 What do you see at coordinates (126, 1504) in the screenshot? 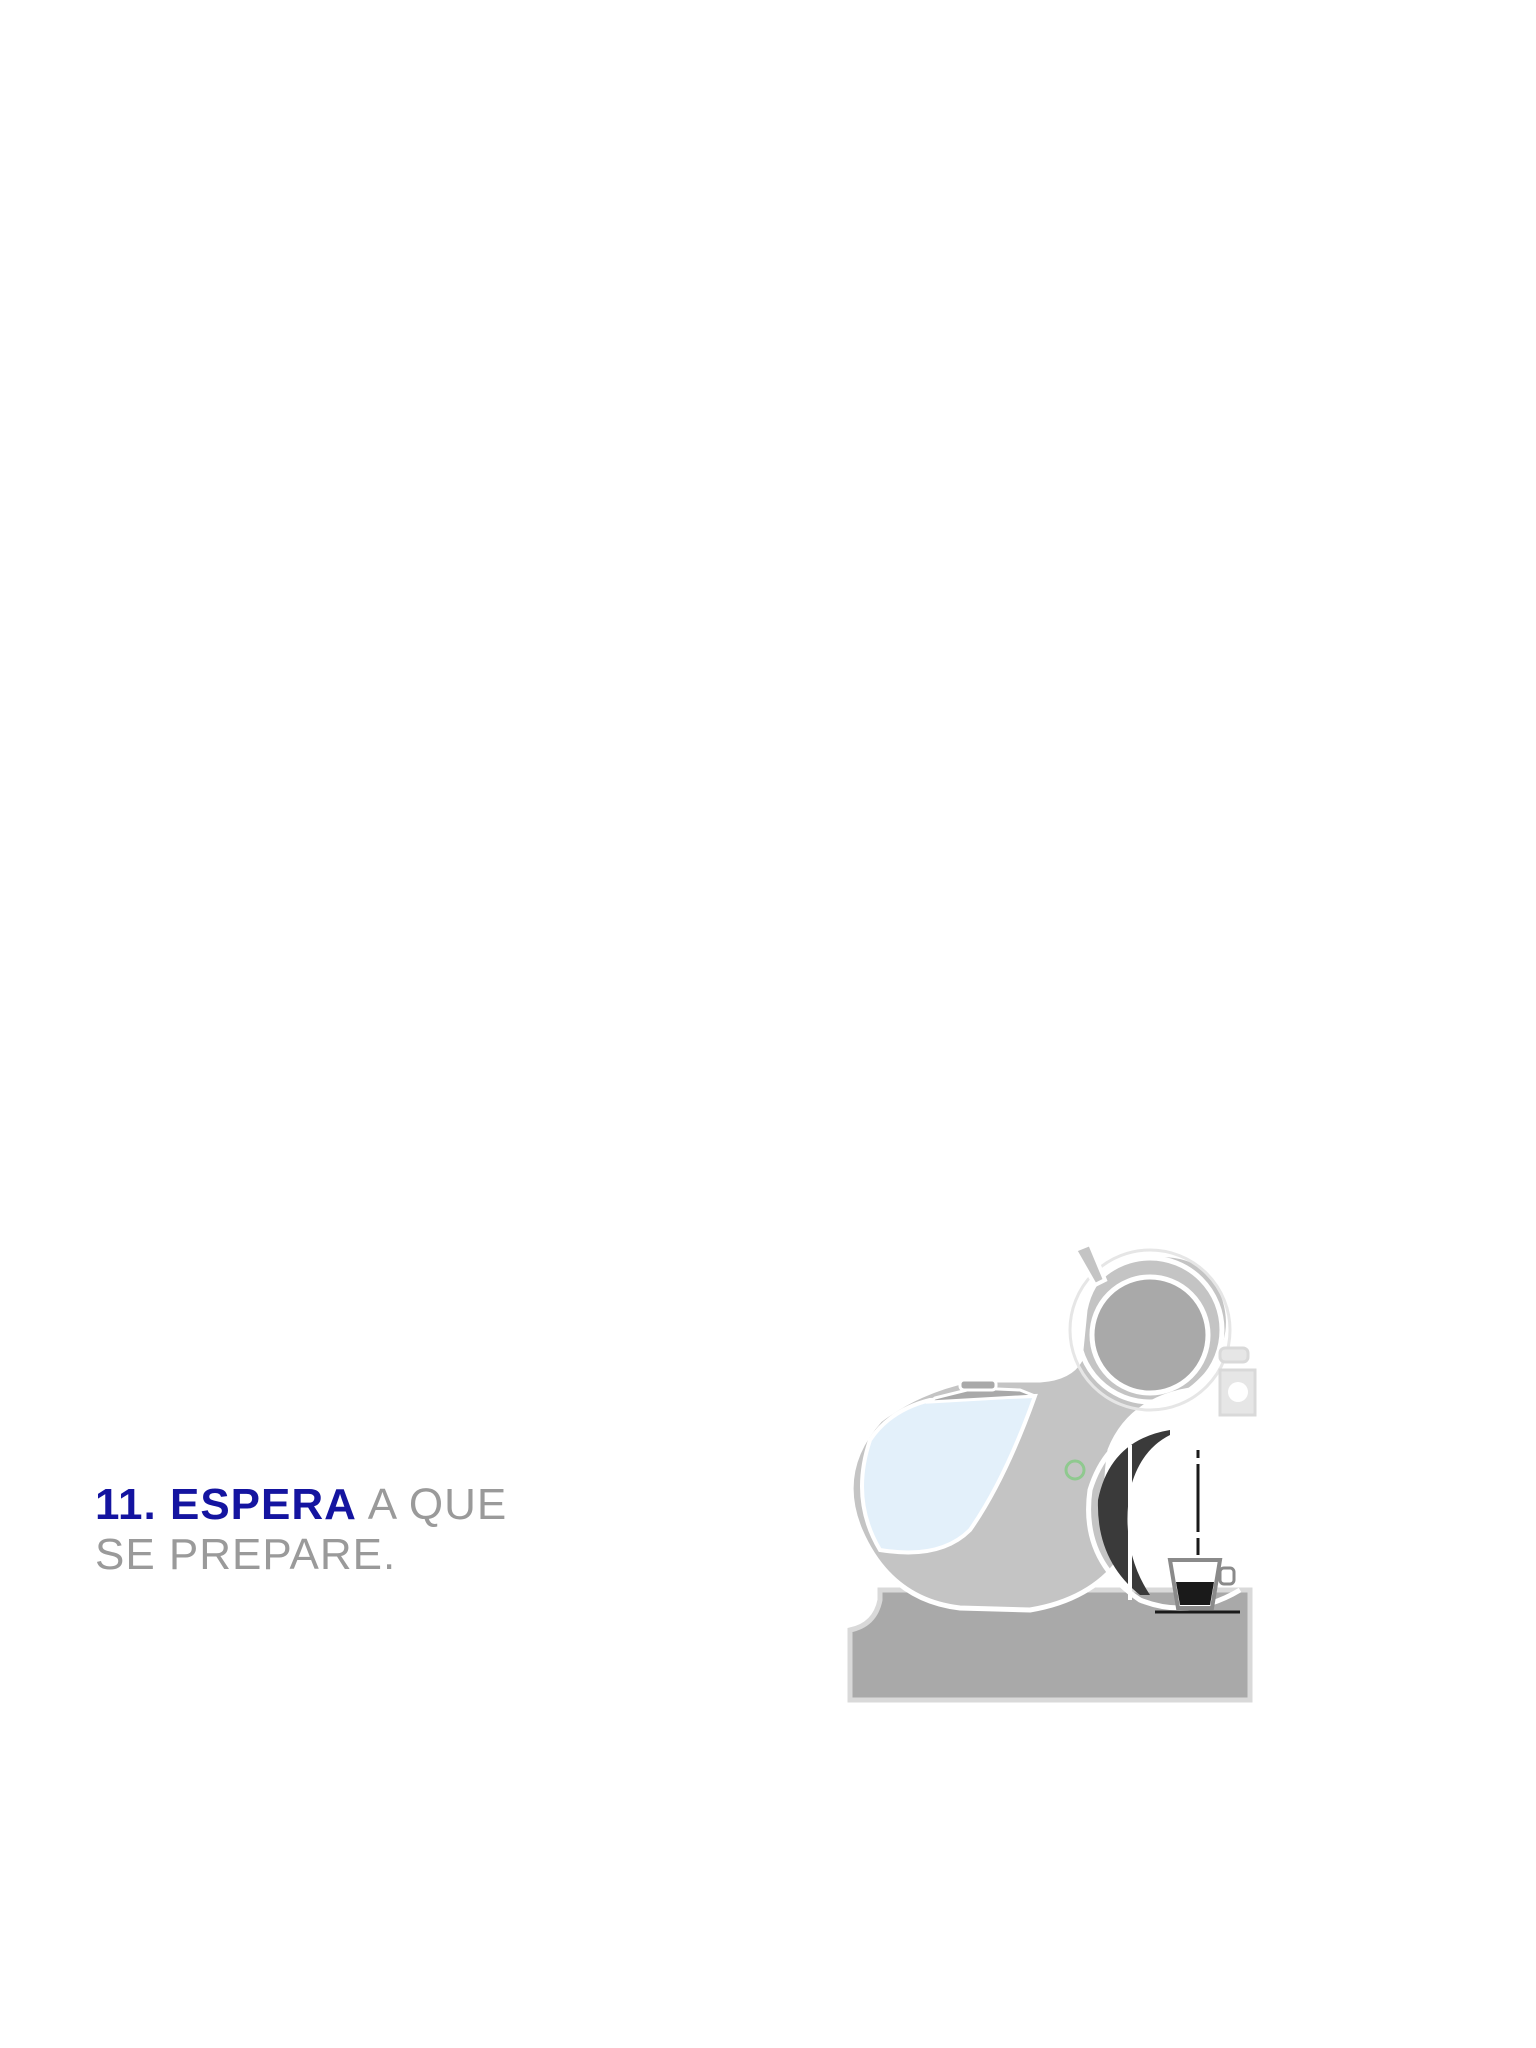
I see `step-number: 11.` at bounding box center [126, 1504].